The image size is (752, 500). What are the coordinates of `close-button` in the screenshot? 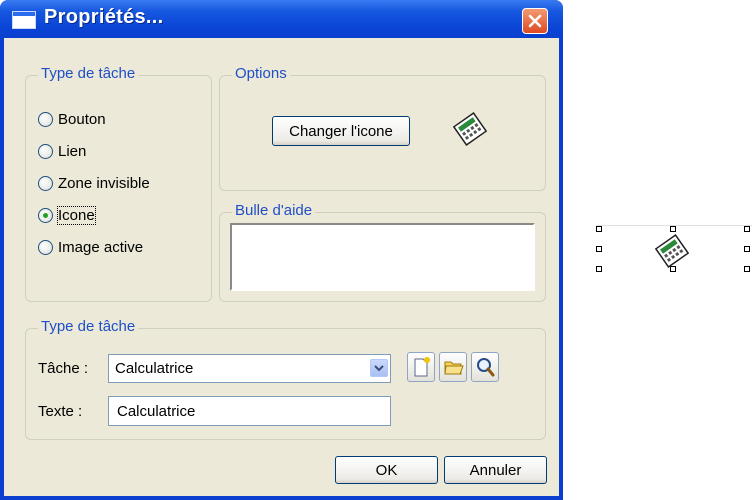 It's located at (535, 21).